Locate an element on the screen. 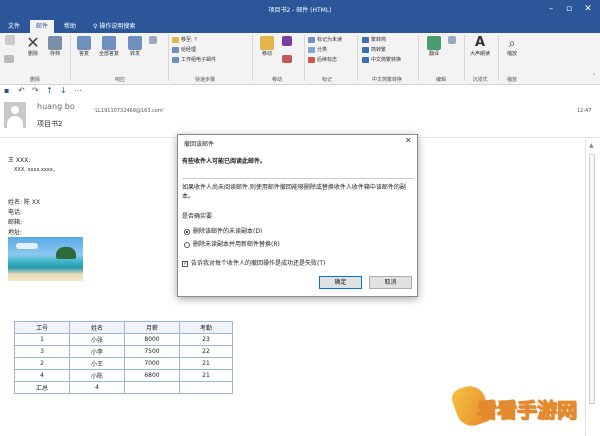 The width and height of the screenshot is (600, 436). dialog-question: 是否确实要 is located at coordinates (197, 216).